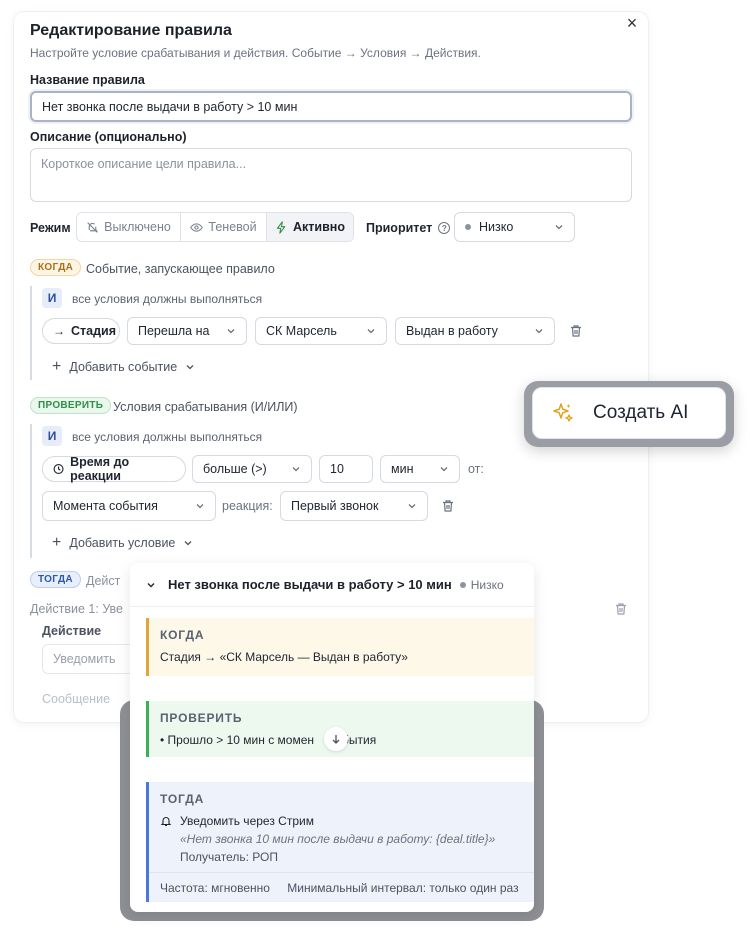  What do you see at coordinates (72, 631) in the screenshot?
I see `action-label: Действие` at bounding box center [72, 631].